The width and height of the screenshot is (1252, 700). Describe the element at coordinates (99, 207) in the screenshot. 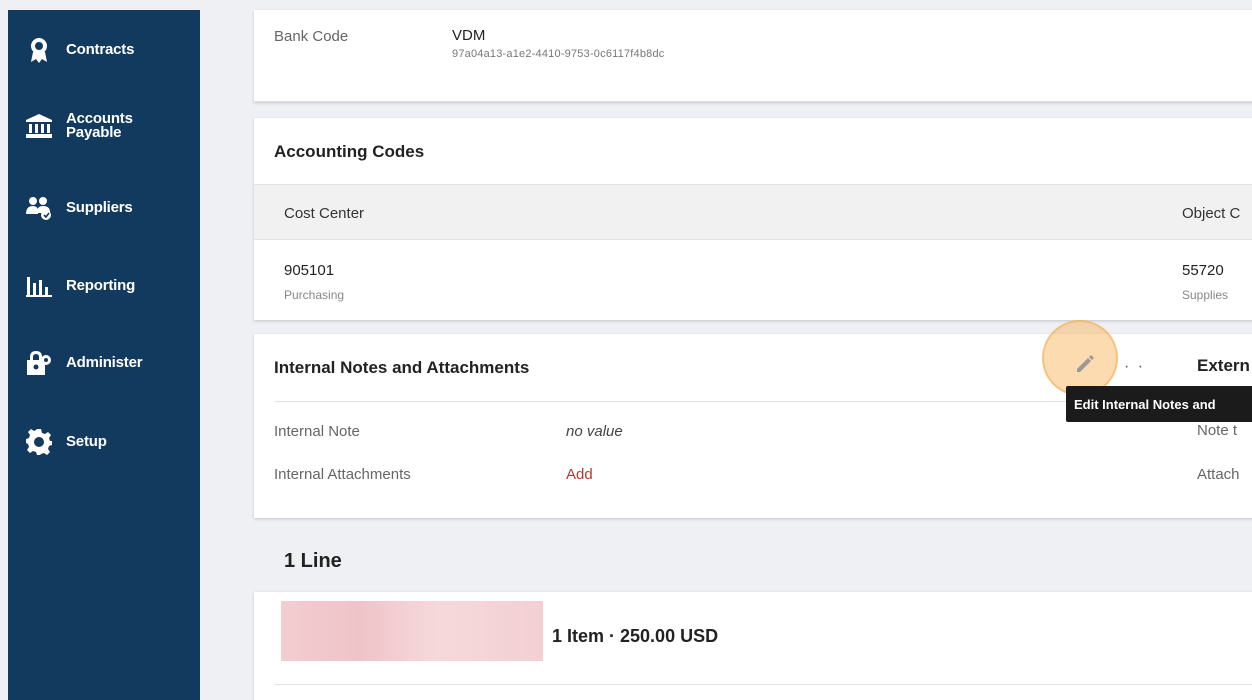

I see `sidebar-item-label: Suppliers` at that location.